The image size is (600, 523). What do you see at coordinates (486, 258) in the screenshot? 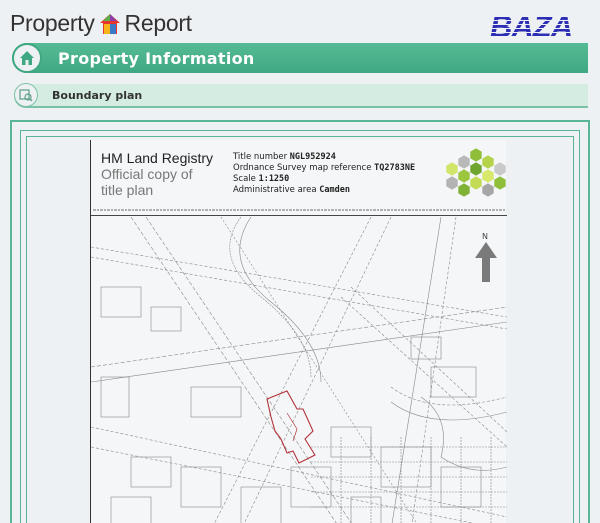
I see `north-arrow: N` at bounding box center [486, 258].